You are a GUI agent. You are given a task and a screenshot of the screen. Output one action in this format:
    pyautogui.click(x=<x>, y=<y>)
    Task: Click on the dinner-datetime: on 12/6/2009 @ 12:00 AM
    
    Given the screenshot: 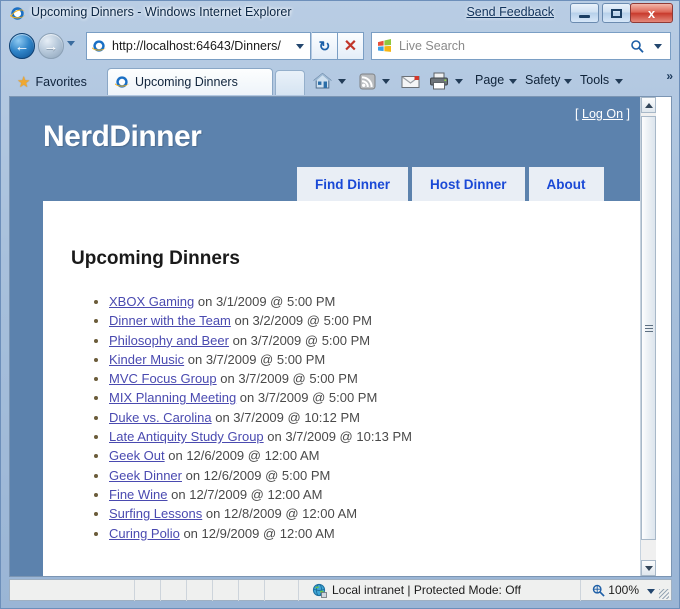 What is the action you would take?
    pyautogui.click(x=242, y=456)
    